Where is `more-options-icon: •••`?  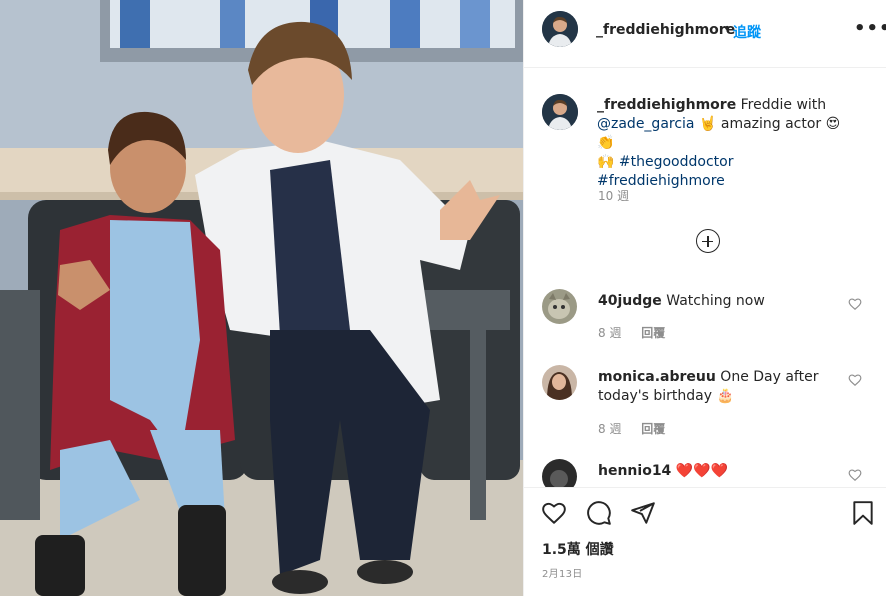 more-options-icon: ••• is located at coordinates (870, 28).